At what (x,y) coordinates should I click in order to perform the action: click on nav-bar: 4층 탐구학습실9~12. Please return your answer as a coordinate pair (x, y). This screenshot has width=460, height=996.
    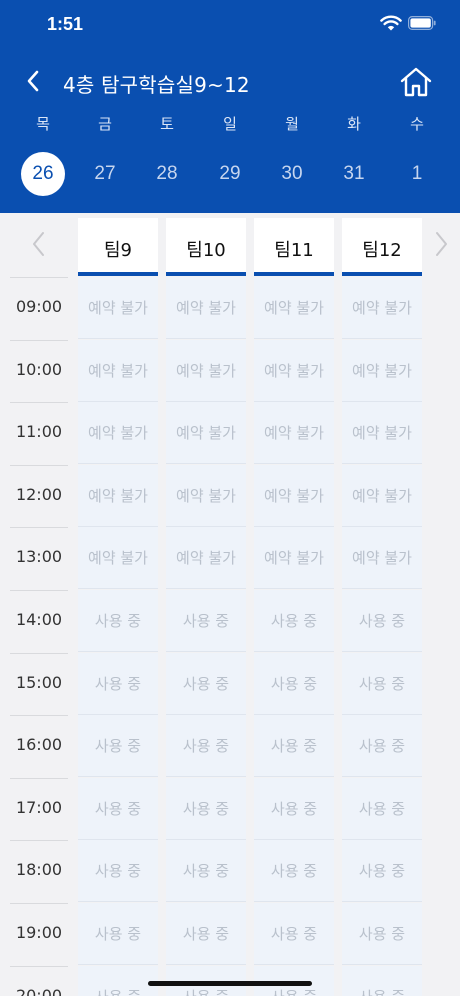
    Looking at the image, I should click on (230, 82).